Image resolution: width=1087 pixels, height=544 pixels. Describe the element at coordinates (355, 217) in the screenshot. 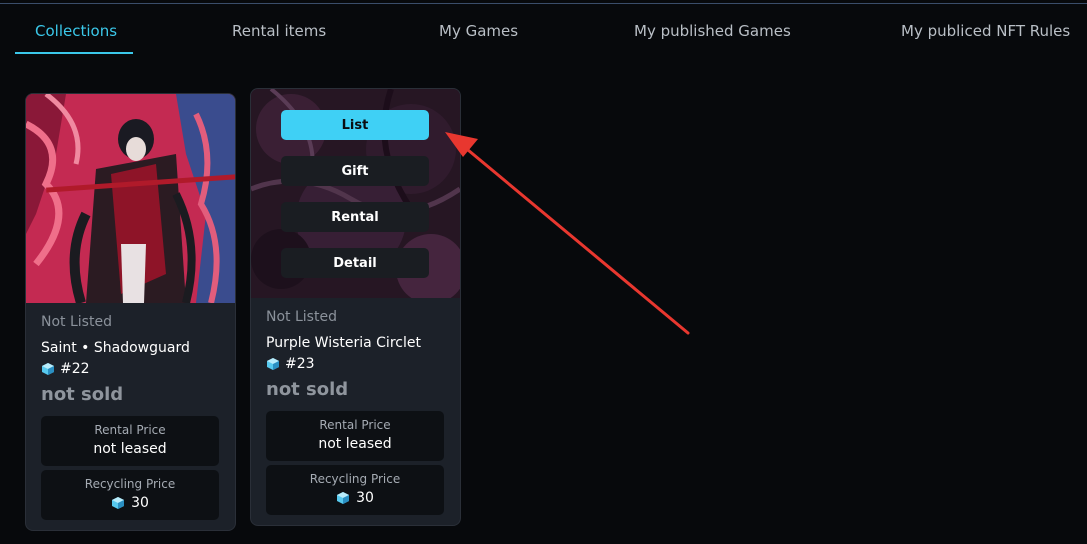

I see `rental-button: Rental` at that location.